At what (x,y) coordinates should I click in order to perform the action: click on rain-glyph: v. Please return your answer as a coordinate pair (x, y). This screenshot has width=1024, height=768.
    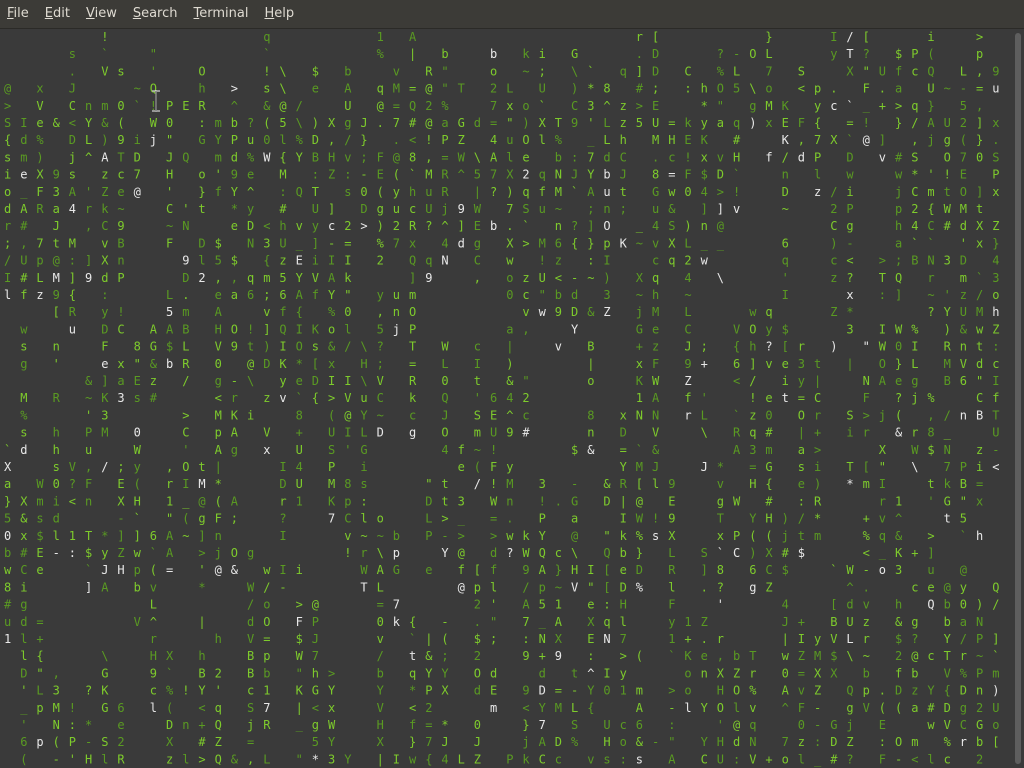
    Looking at the image, I should click on (655, 243).